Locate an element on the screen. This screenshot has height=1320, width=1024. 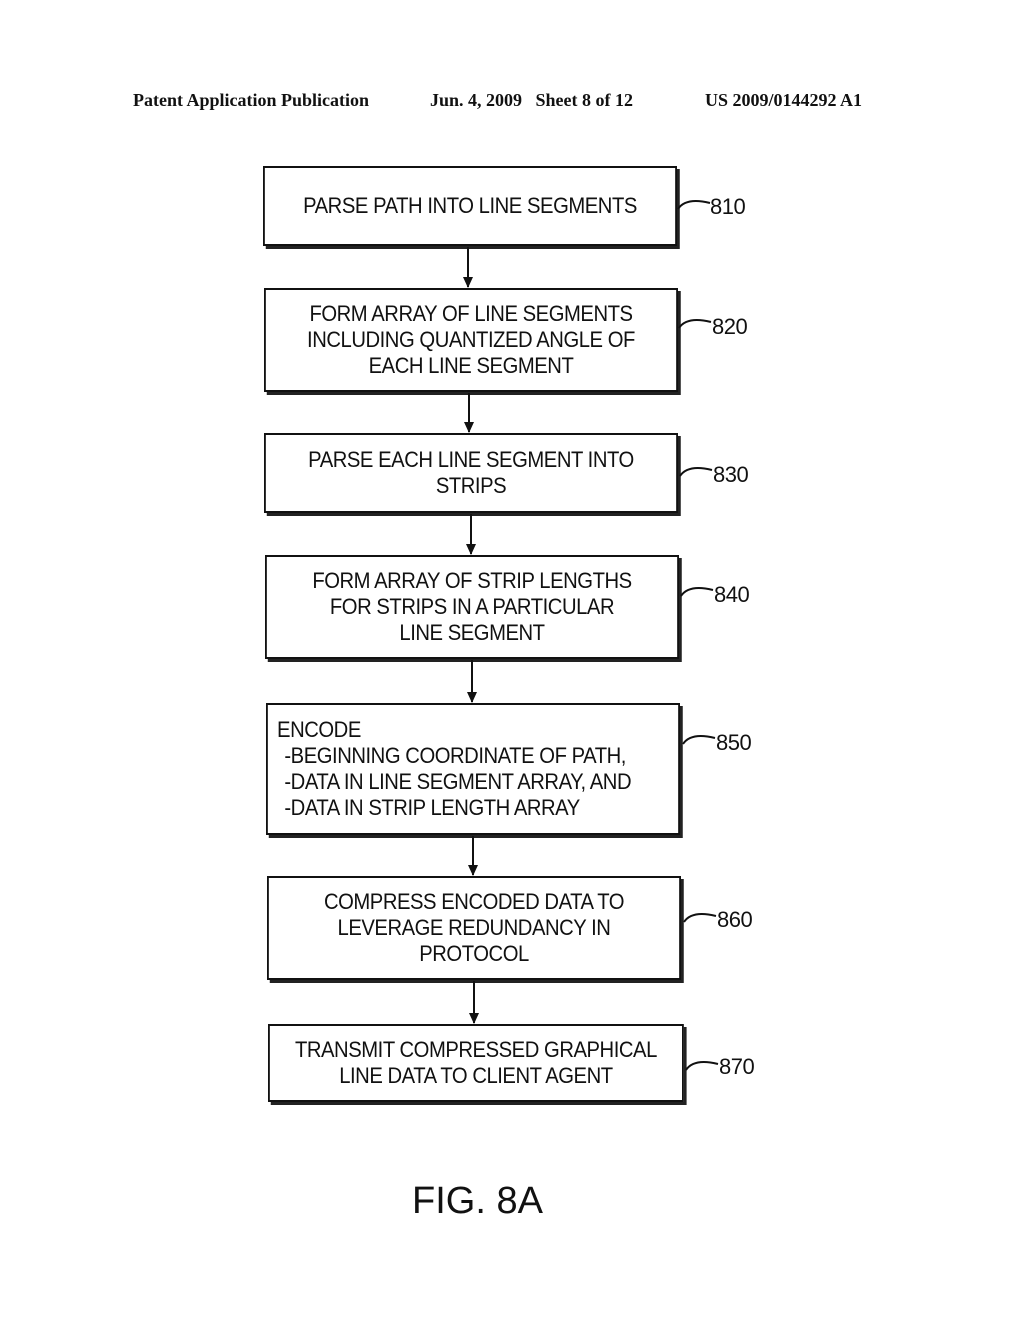
header-publication: Patent Application Publication is located at coordinates (251, 100).